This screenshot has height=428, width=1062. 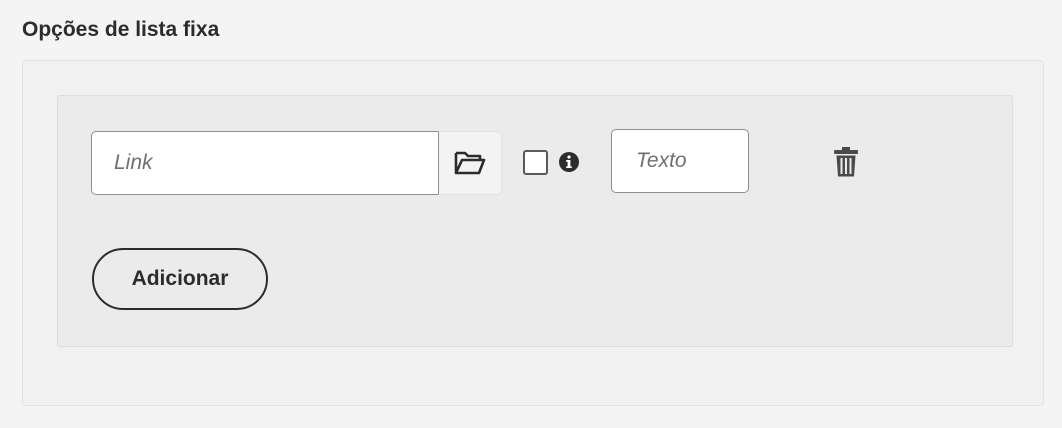 I want to click on text-input, so click(x=680, y=161).